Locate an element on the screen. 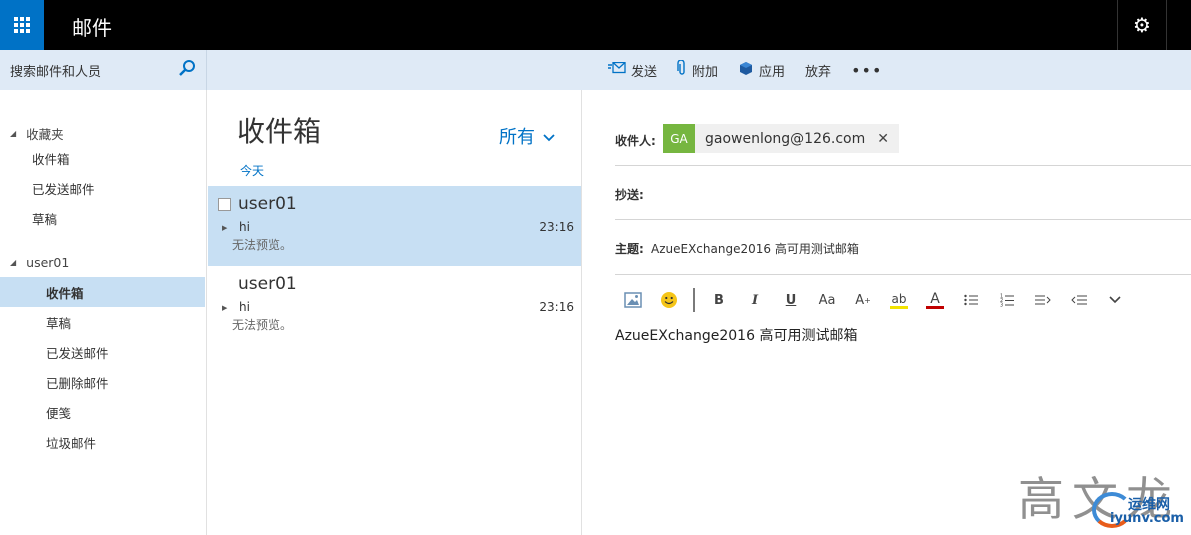 The width and height of the screenshot is (1191, 535). bullets-icon is located at coordinates (971, 300).